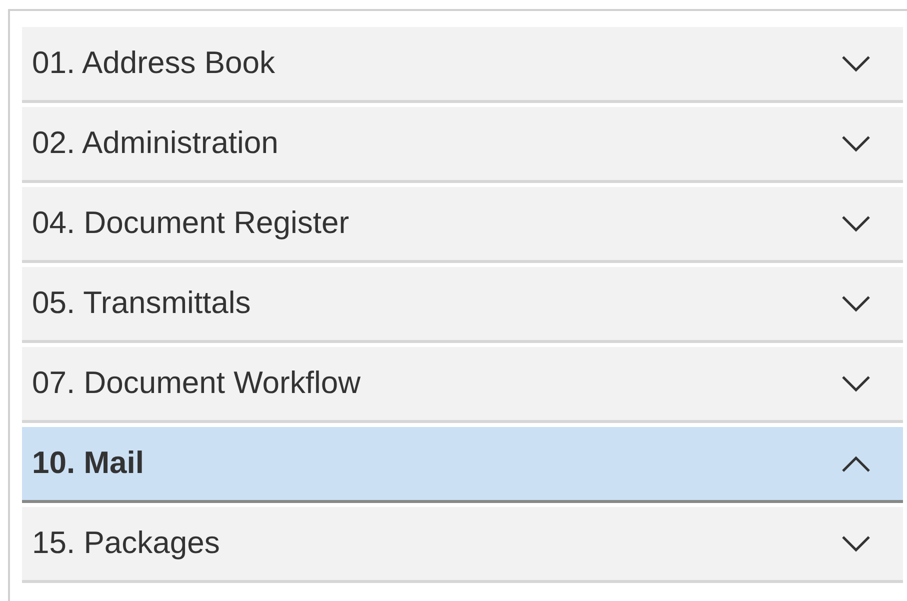 This screenshot has height=601, width=907. Describe the element at coordinates (462, 465) in the screenshot. I see `accordion-header: 10. Mail` at that location.